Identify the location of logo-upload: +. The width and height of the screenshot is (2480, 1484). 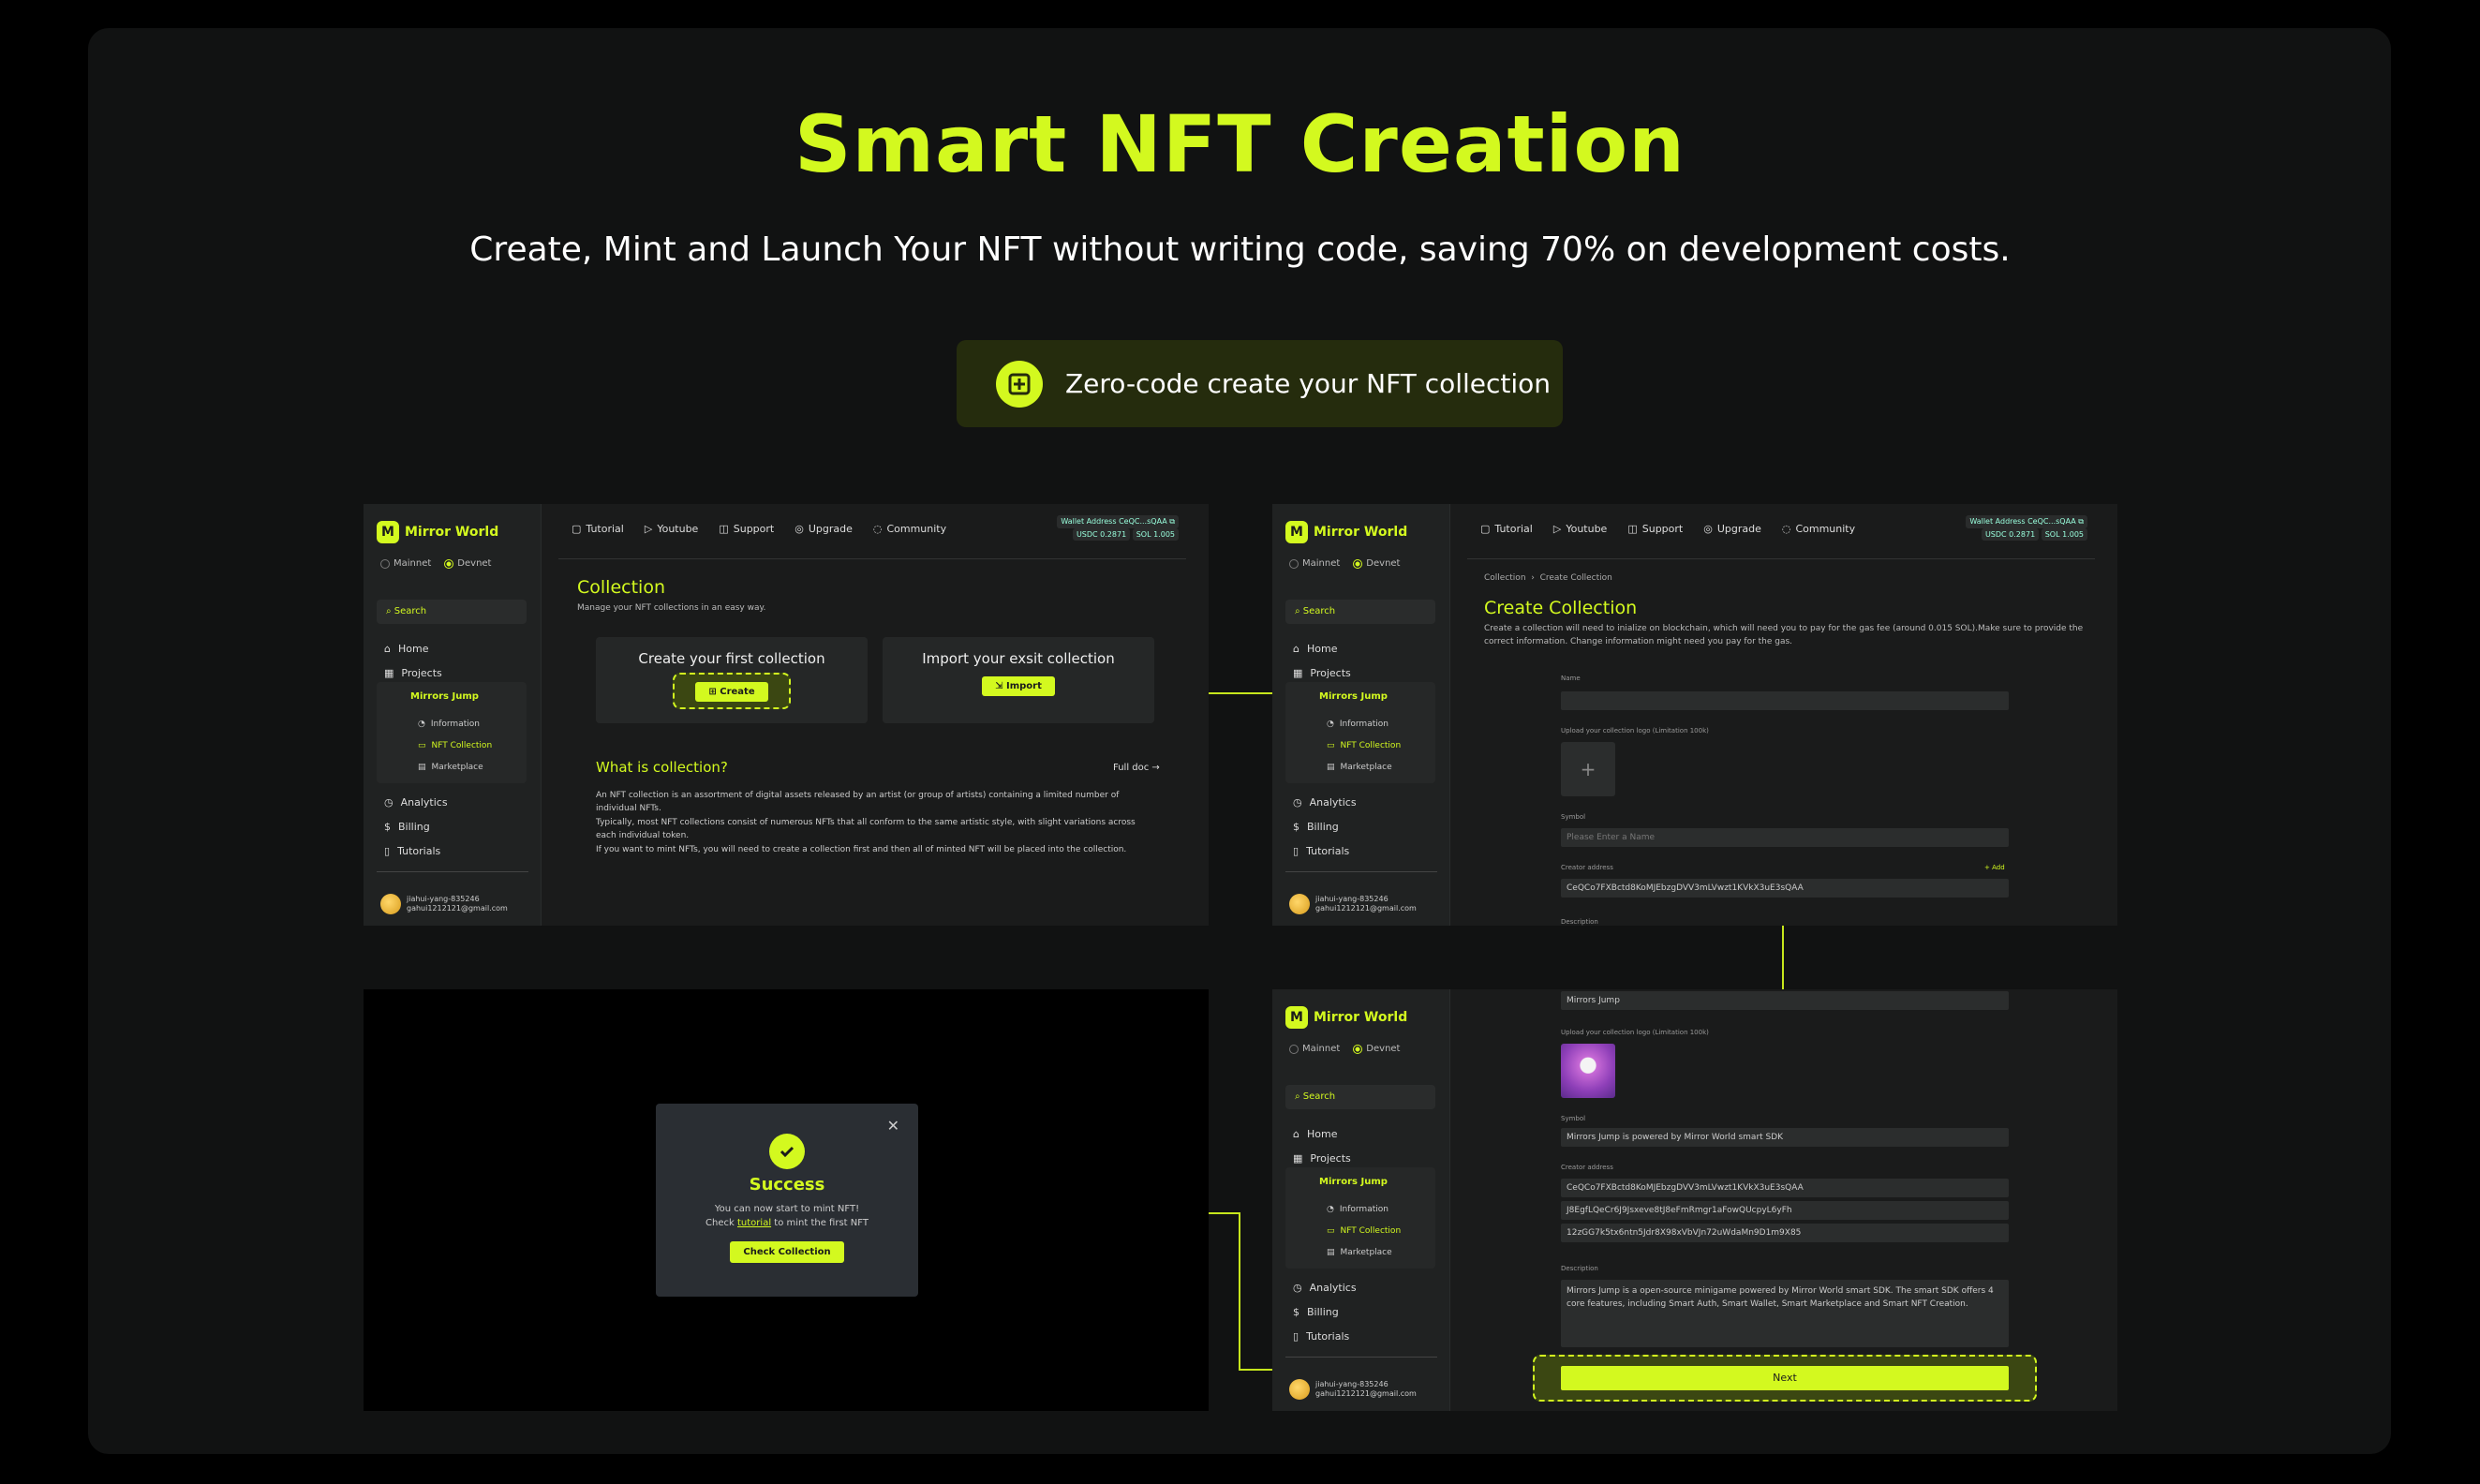
(1588, 769).